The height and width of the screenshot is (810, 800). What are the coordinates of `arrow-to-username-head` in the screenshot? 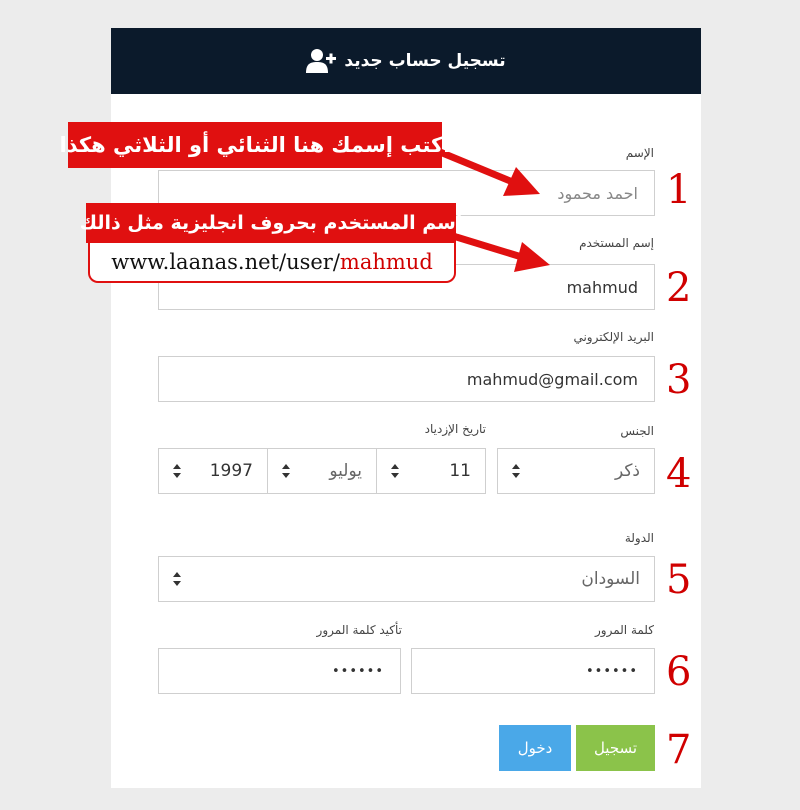 It's located at (532, 257).